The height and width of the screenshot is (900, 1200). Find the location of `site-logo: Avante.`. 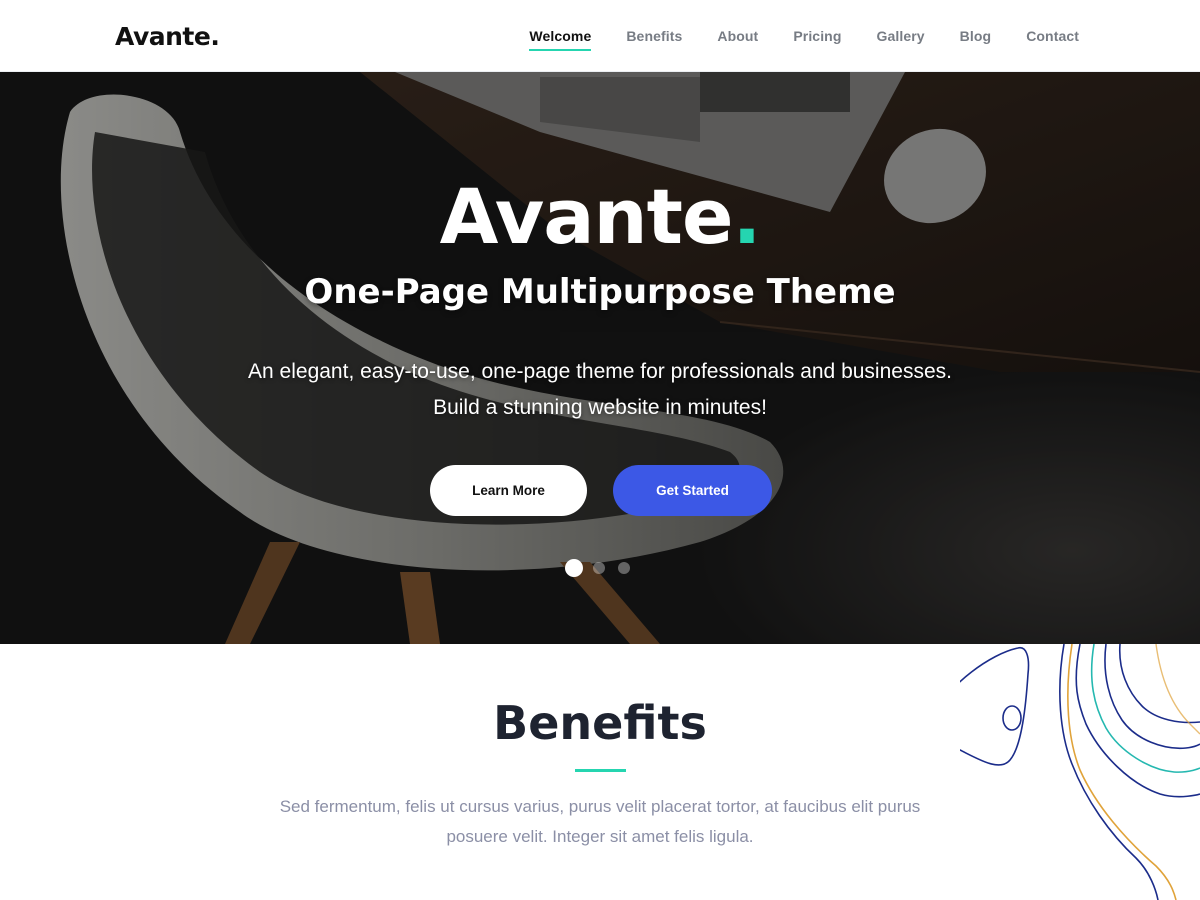

site-logo: Avante. is located at coordinates (167, 36).